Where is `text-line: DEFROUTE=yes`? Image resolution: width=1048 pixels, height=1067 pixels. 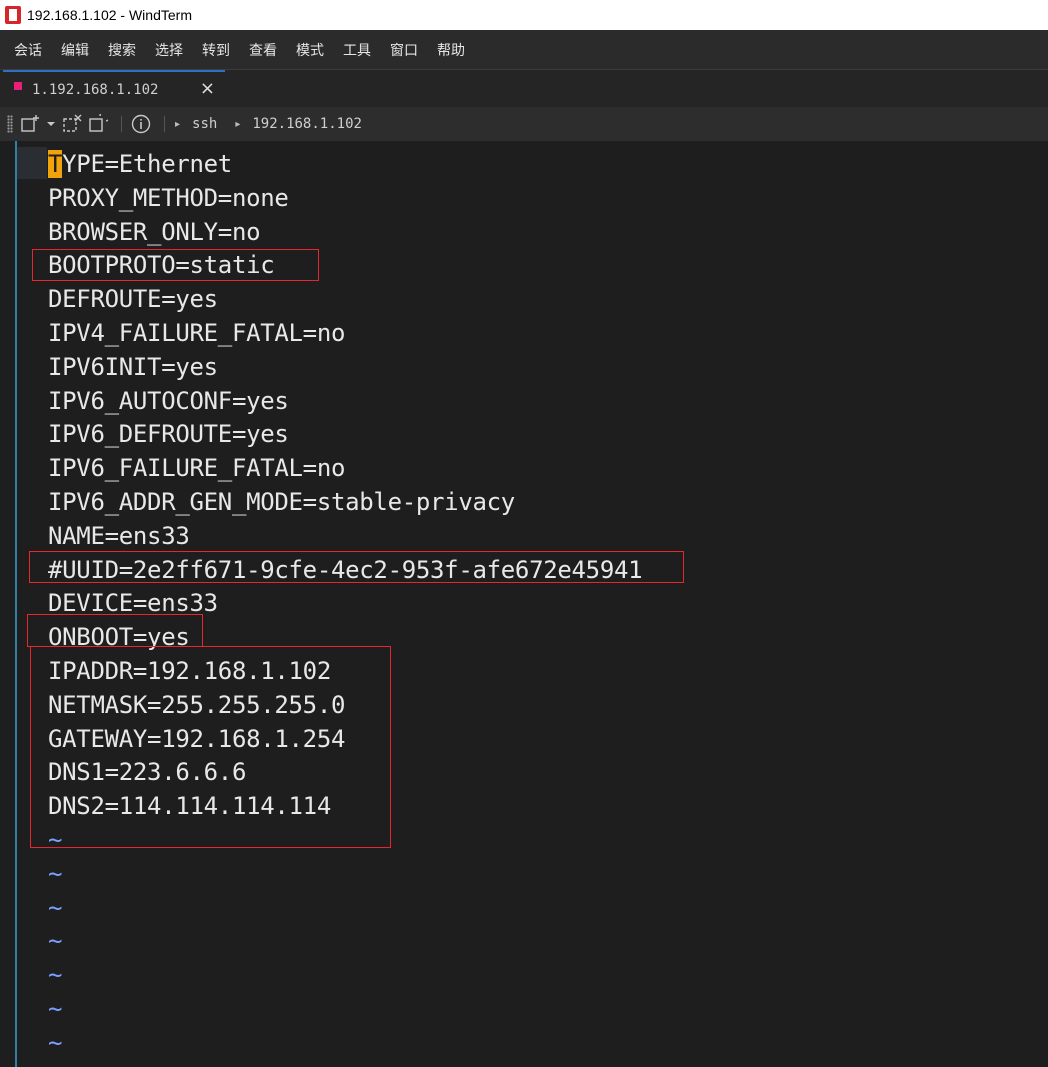 text-line: DEFROUTE=yes is located at coordinates (133, 299).